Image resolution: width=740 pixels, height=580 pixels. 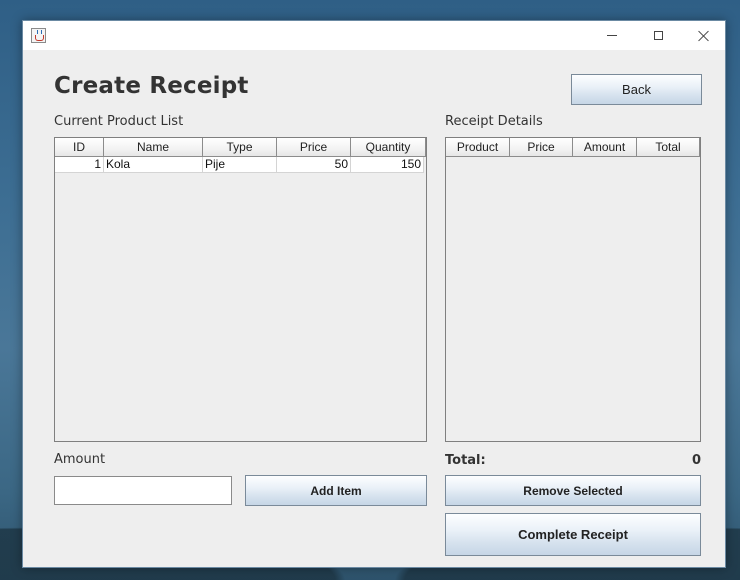 I want to click on add-item-button: Add Item, so click(x=336, y=490).